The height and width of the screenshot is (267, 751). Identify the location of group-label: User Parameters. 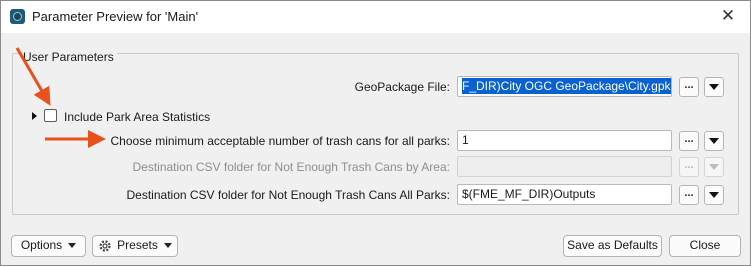
(68, 57).